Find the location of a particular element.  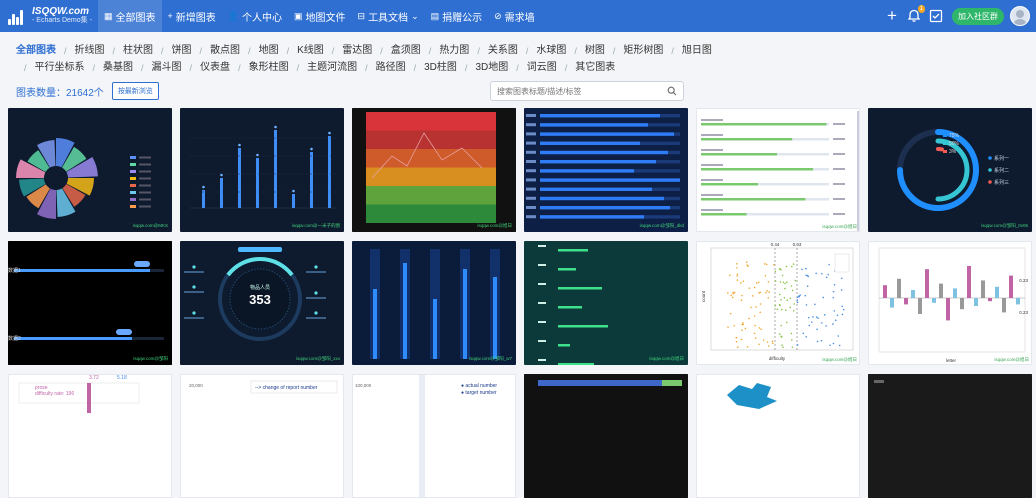

category-item: K线图 is located at coordinates (310, 51).